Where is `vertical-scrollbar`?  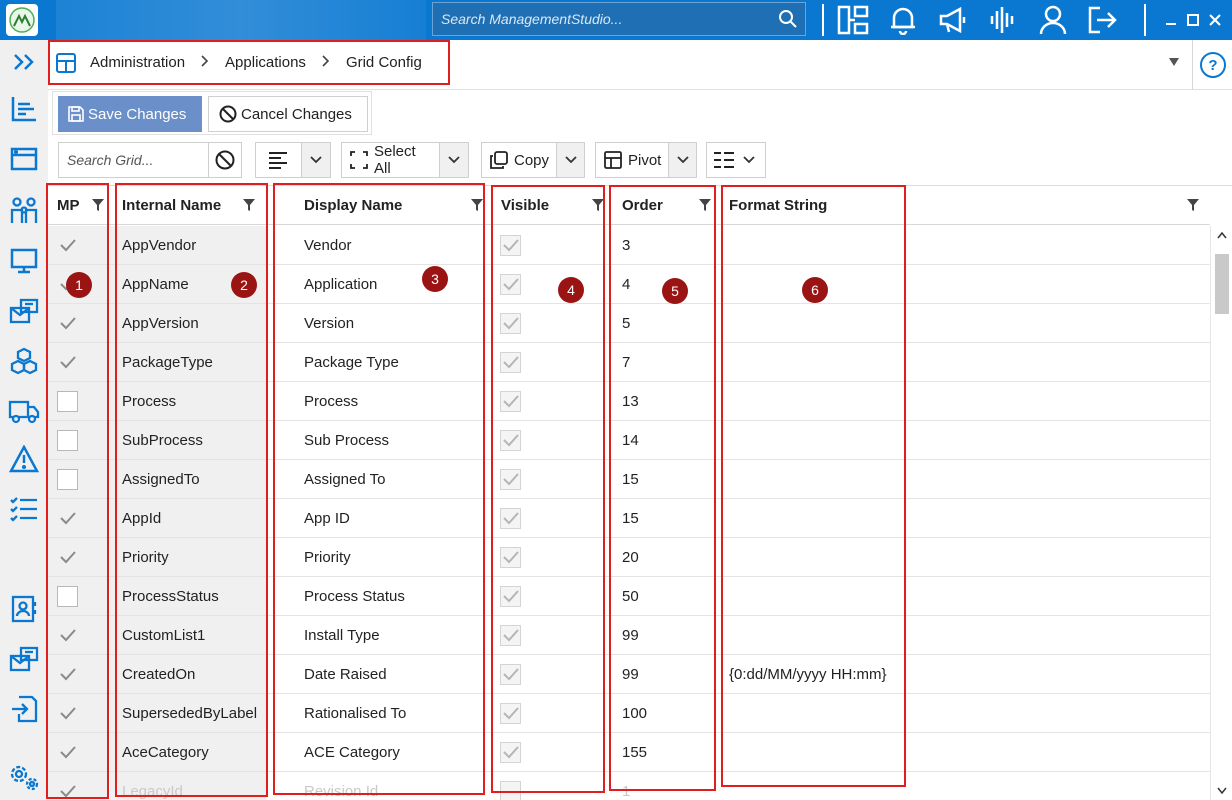 vertical-scrollbar is located at coordinates (1221, 513).